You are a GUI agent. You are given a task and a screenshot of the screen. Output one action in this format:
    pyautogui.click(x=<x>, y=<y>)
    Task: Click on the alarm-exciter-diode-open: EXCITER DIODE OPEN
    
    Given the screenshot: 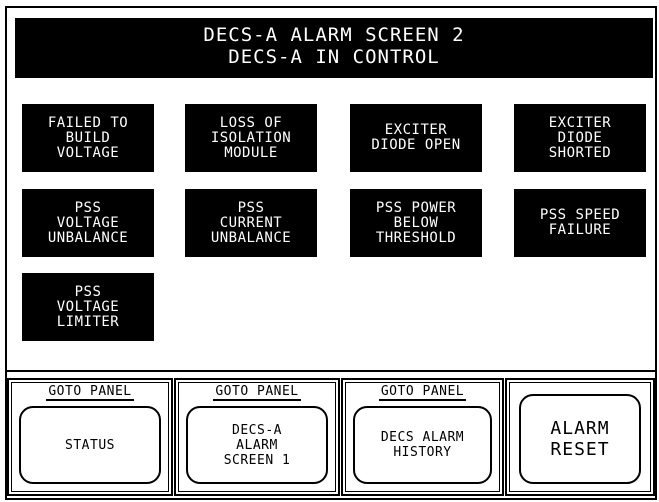 What is the action you would take?
    pyautogui.click(x=416, y=138)
    